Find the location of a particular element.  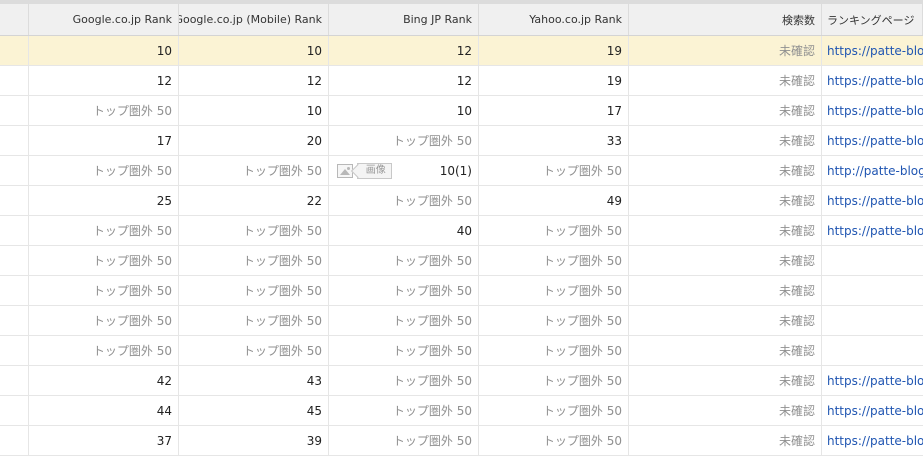

header-search-volume: 検索数 is located at coordinates (725, 19).